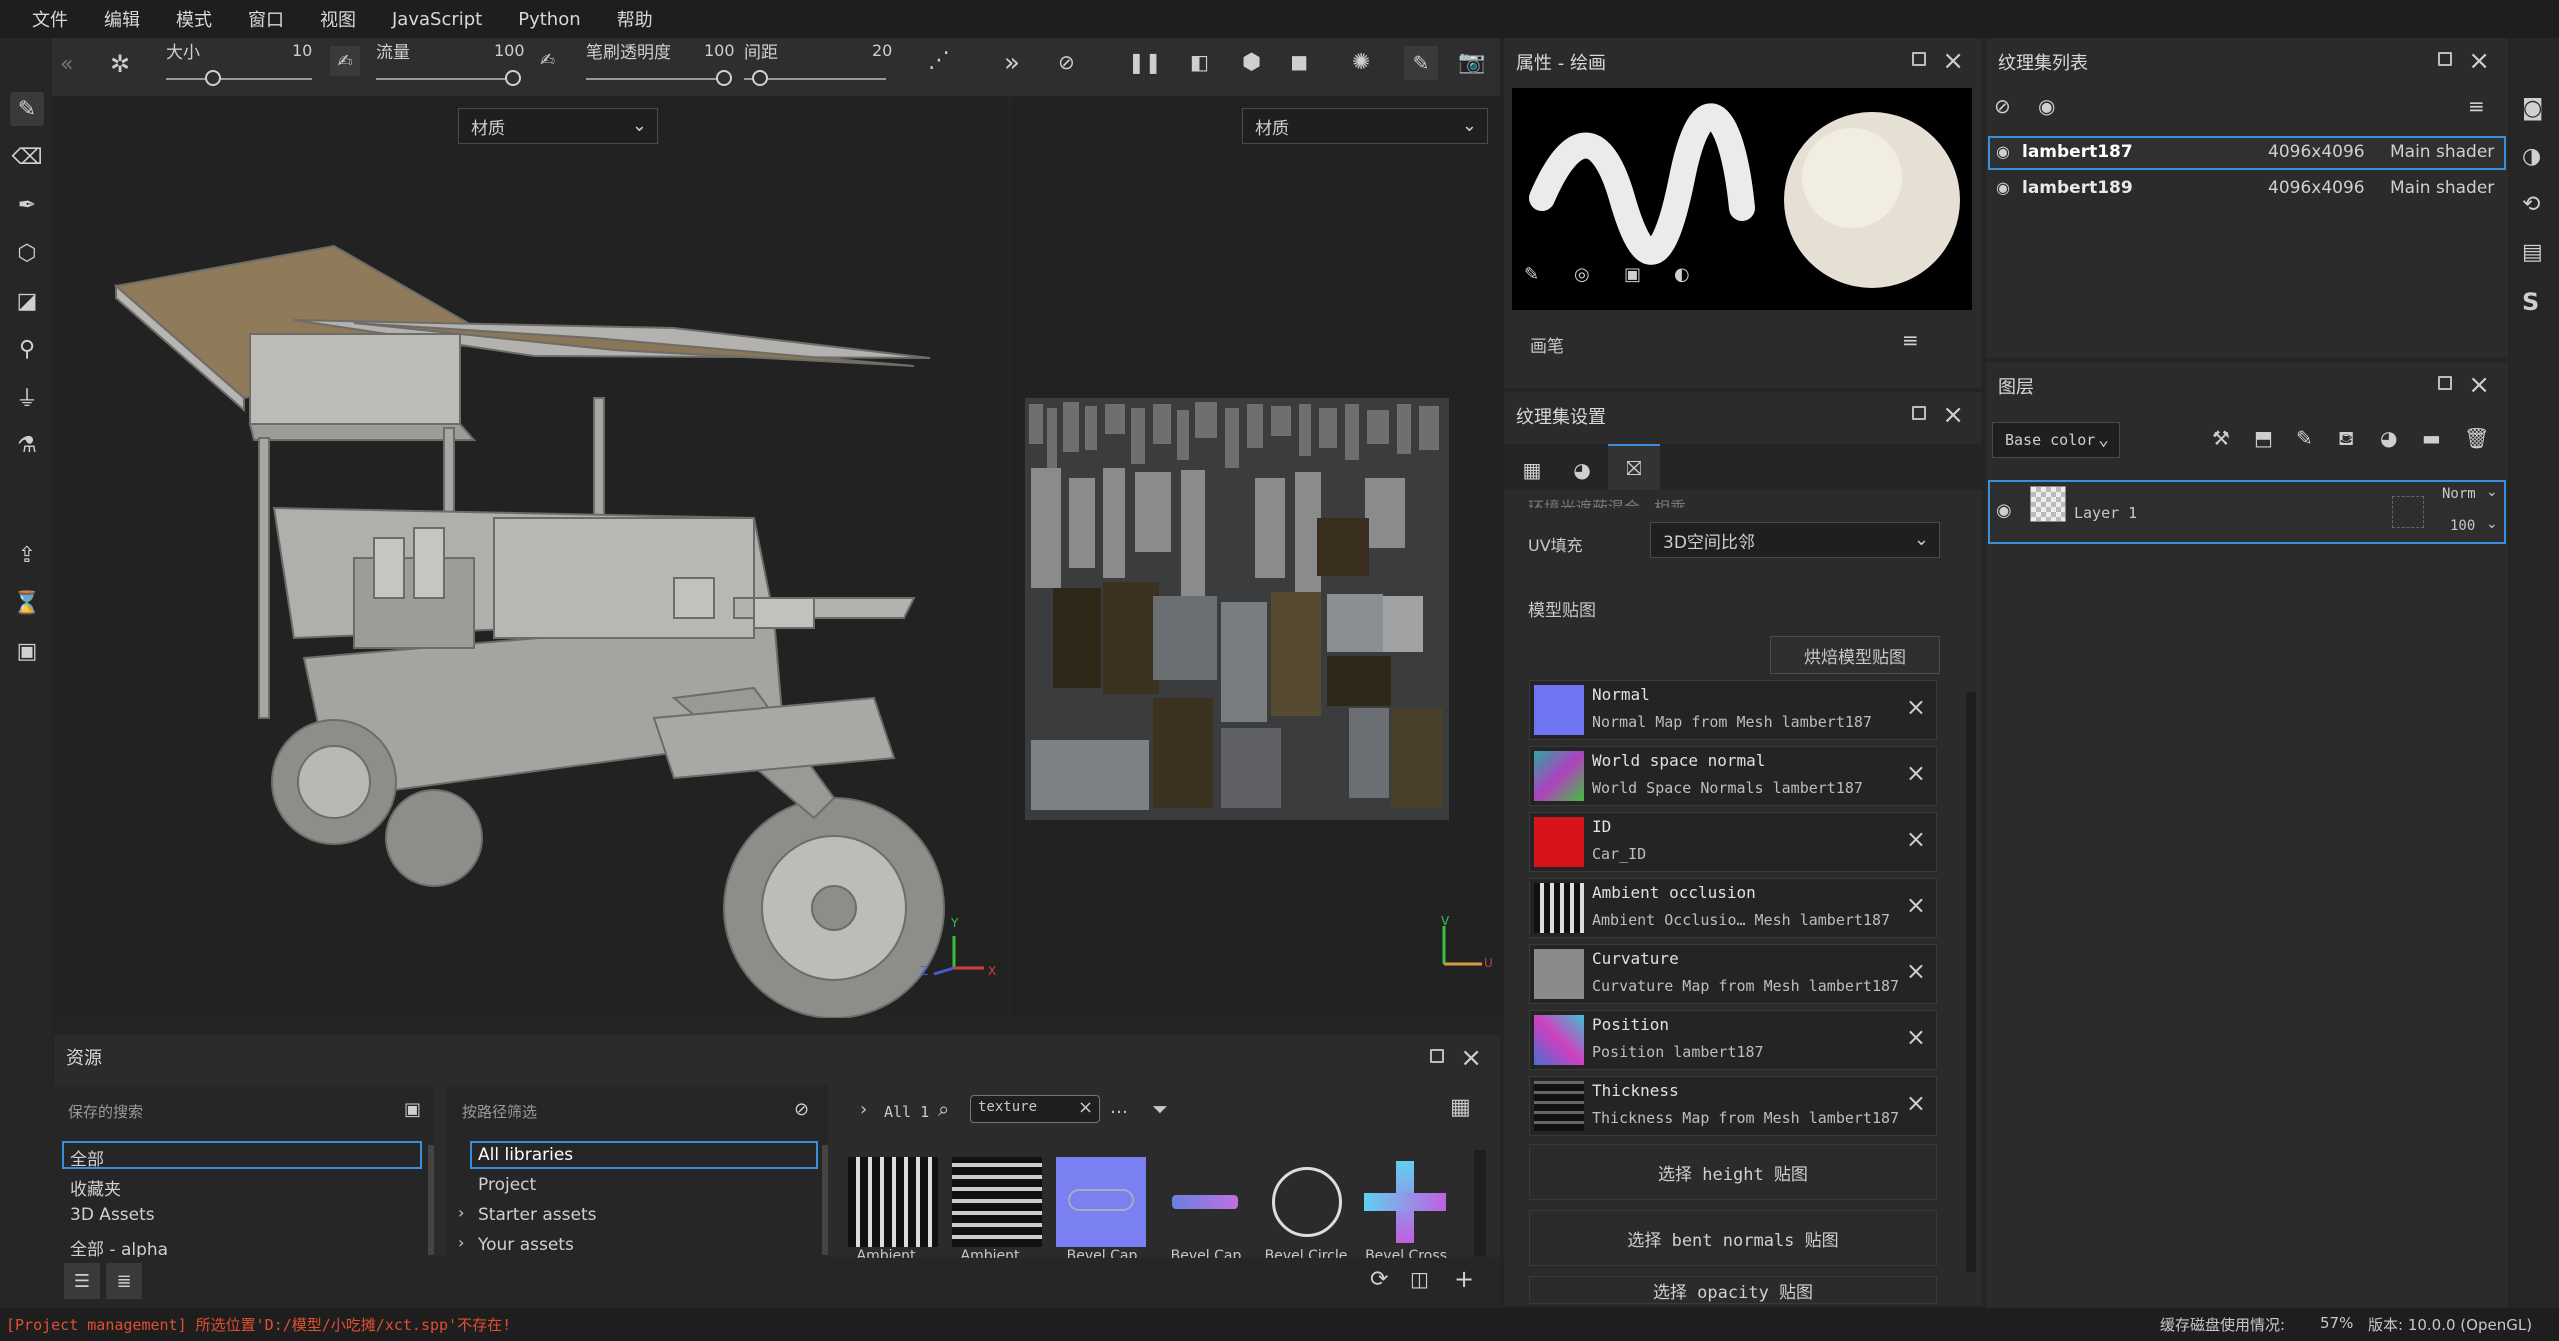 This screenshot has height=1341, width=2559. Describe the element at coordinates (2431, 438) in the screenshot. I see `add-folder-icon: ▬` at that location.